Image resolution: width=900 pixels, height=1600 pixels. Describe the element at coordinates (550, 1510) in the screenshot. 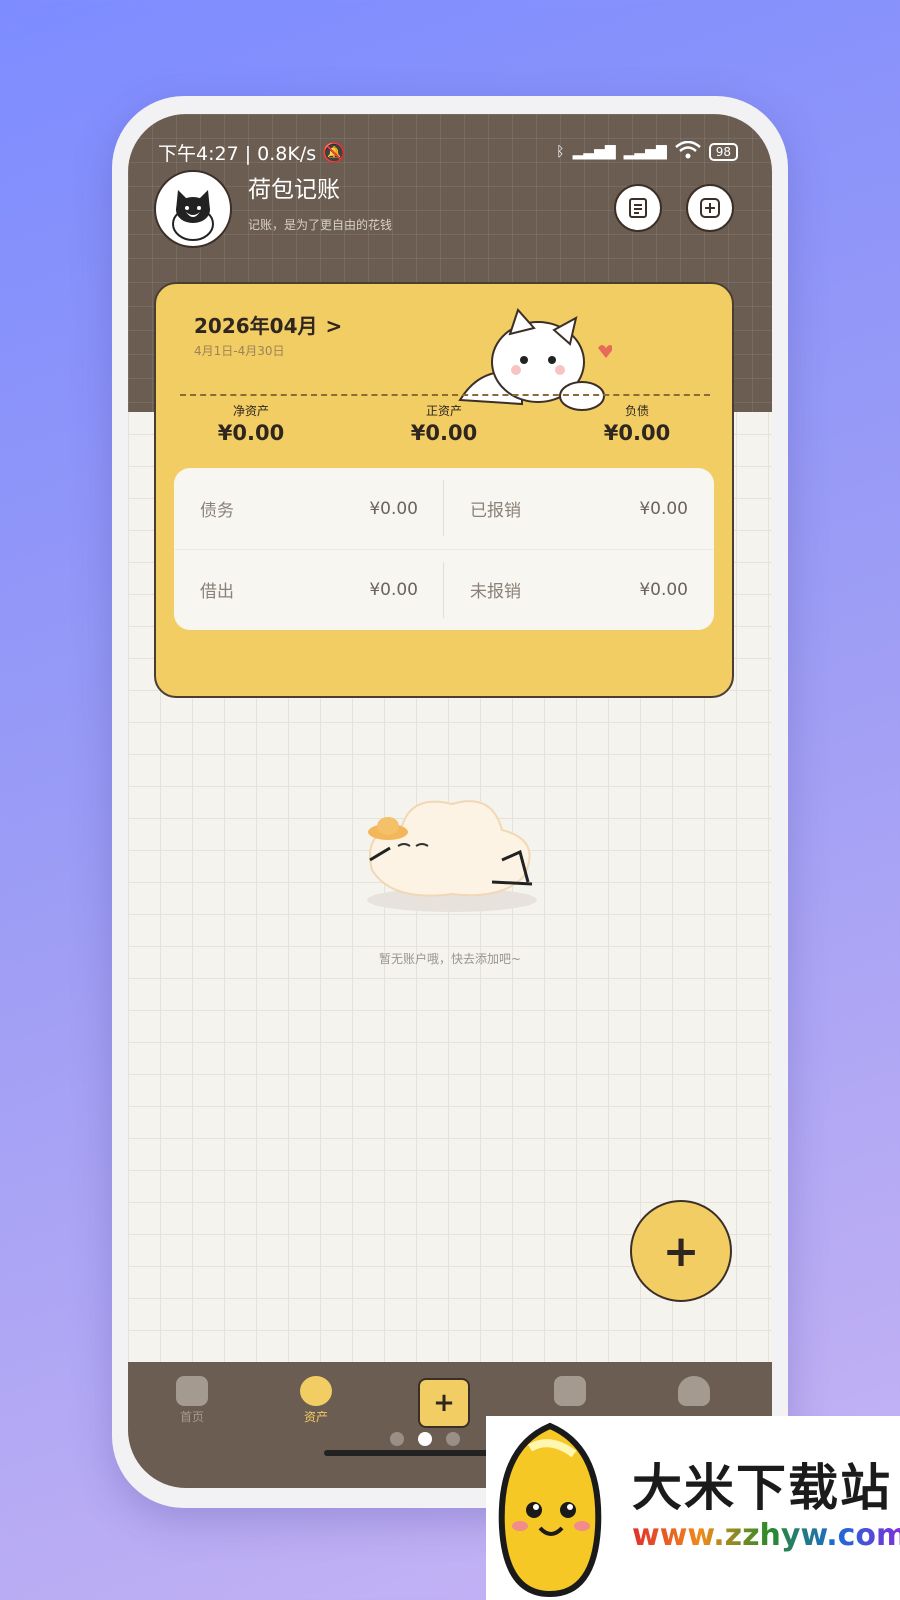

I see `rice-mascot-logo-icon` at that location.